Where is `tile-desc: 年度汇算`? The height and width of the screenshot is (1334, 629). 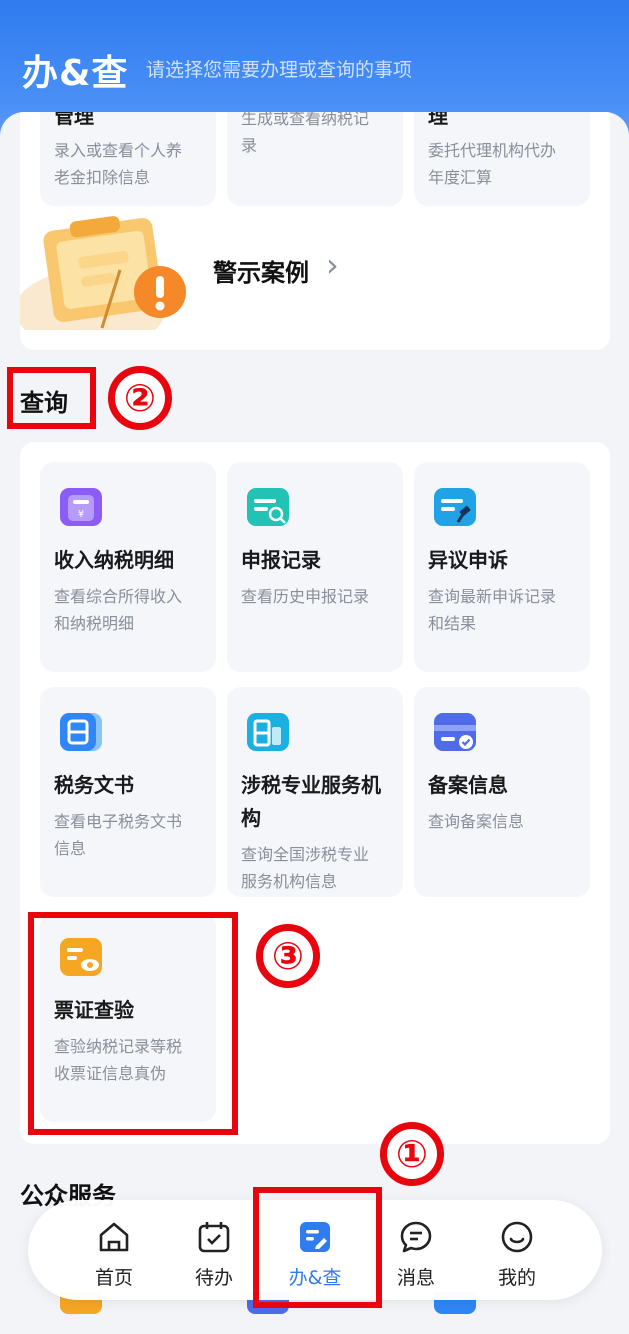 tile-desc: 年度汇算 is located at coordinates (460, 177).